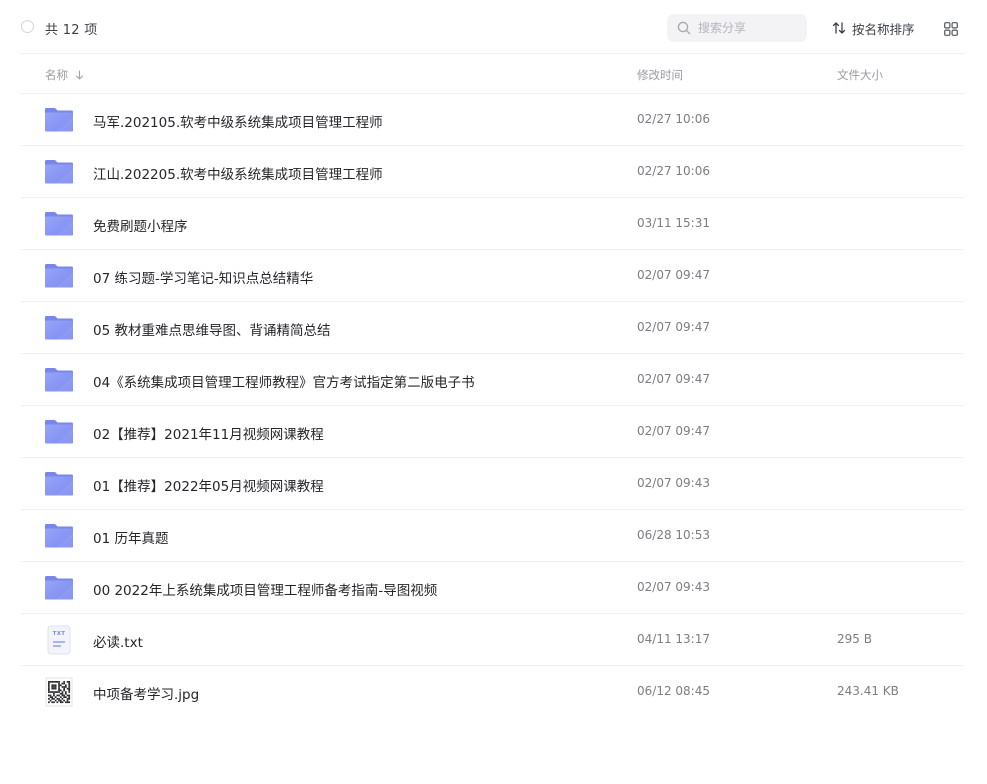  I want to click on file-row: 00 2022年上系统集成项目管理工程师备考指南-导图视频 02/07 09:43, so click(493, 588).